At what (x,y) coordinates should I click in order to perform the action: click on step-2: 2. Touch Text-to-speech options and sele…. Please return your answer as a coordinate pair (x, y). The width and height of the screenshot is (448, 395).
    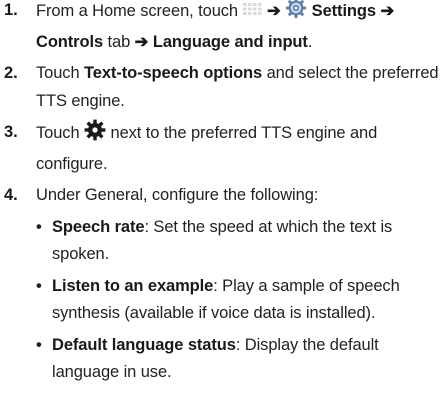
    Looking at the image, I should click on (224, 87).